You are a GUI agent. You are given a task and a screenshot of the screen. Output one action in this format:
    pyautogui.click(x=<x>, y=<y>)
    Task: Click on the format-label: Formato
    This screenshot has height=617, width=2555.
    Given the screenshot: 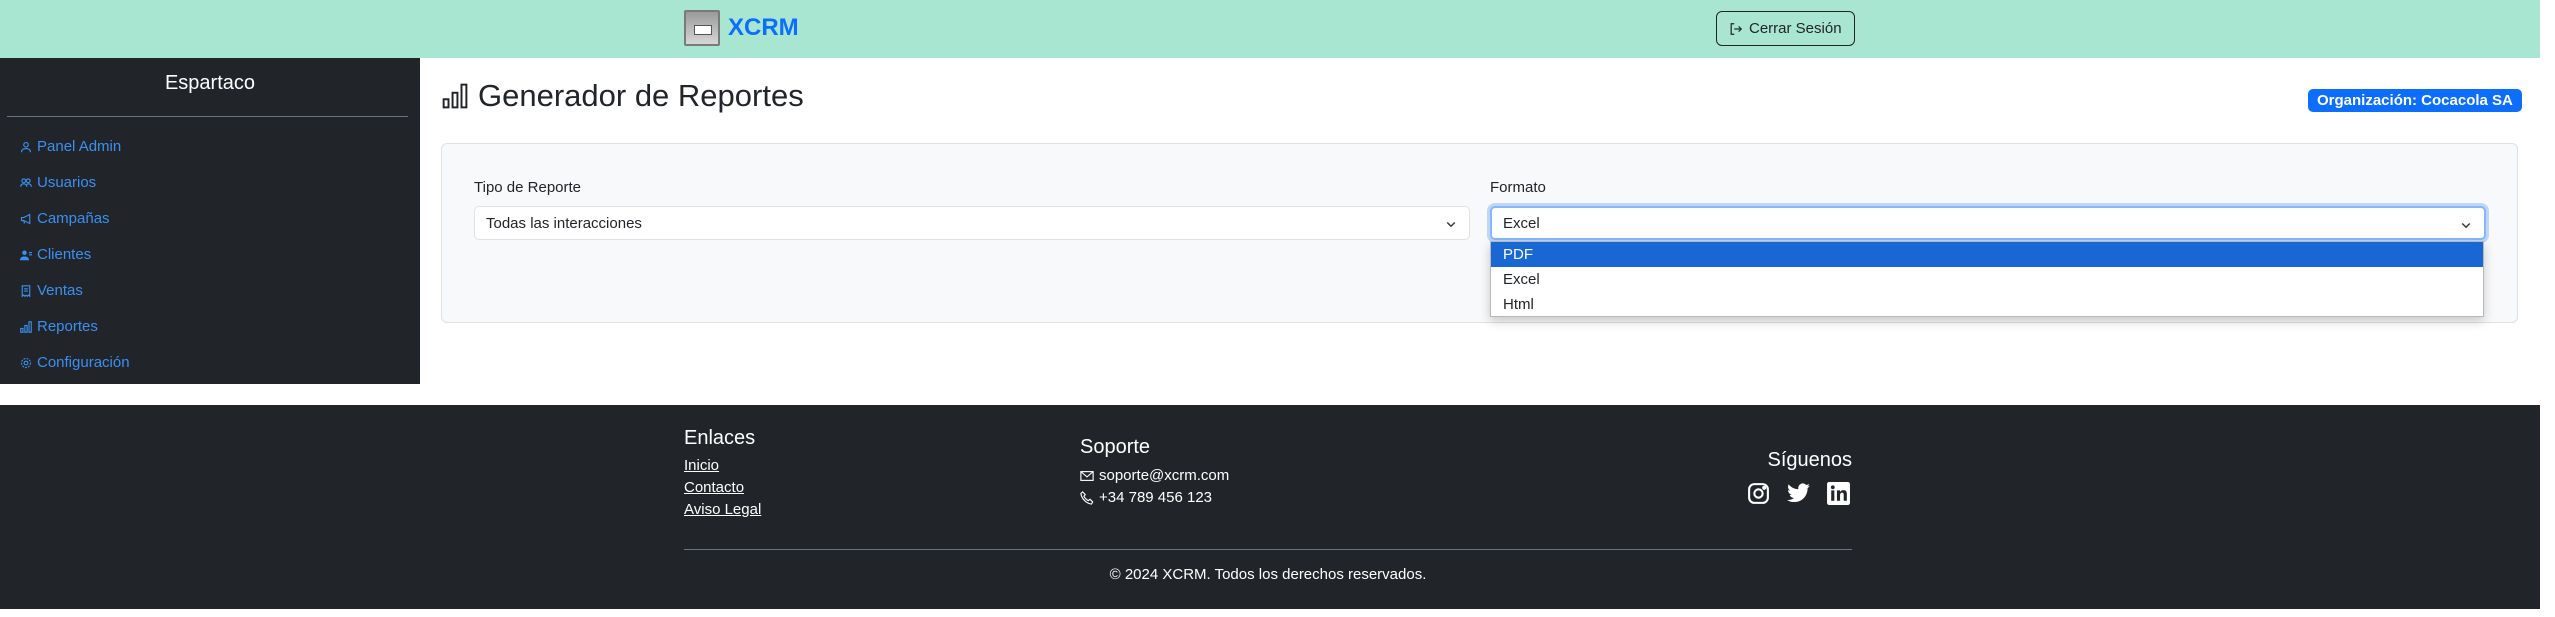 What is the action you would take?
    pyautogui.click(x=1518, y=187)
    